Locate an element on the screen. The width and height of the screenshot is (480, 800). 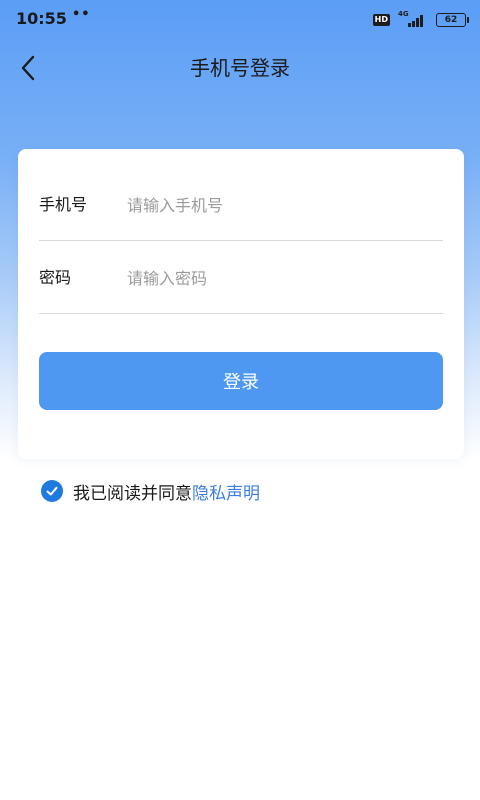
hd-icon: HD is located at coordinates (381, 20).